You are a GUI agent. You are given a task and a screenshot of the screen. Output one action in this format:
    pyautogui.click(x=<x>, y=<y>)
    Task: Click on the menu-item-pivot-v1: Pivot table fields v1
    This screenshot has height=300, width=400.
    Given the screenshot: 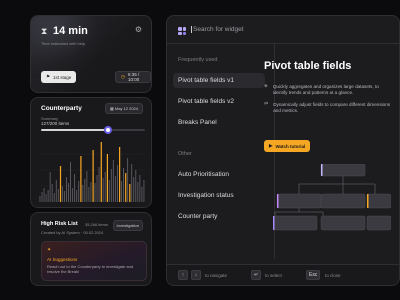 What is the action you would take?
    pyautogui.click(x=219, y=80)
    